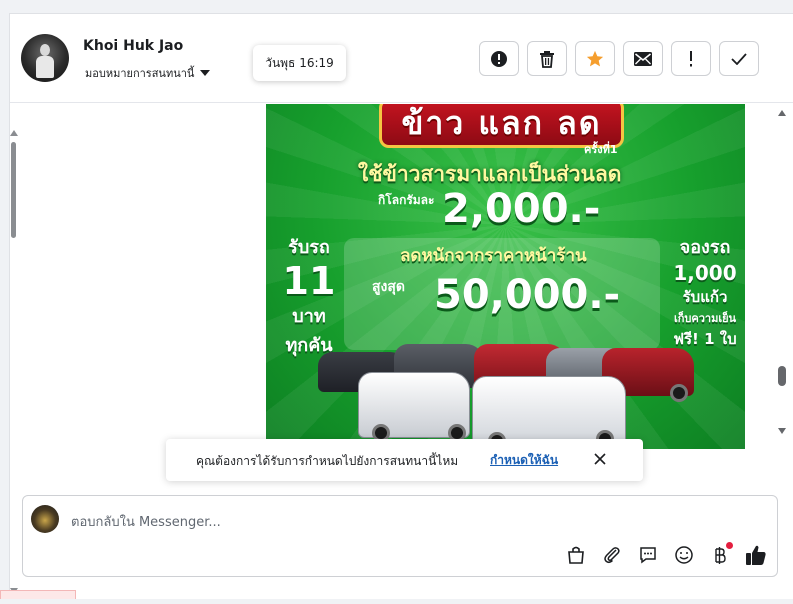 Image resolution: width=793 pixels, height=604 pixels. Describe the element at coordinates (521, 209) in the screenshot. I see `promo-amount-per-kg: 2,000.-` at that location.